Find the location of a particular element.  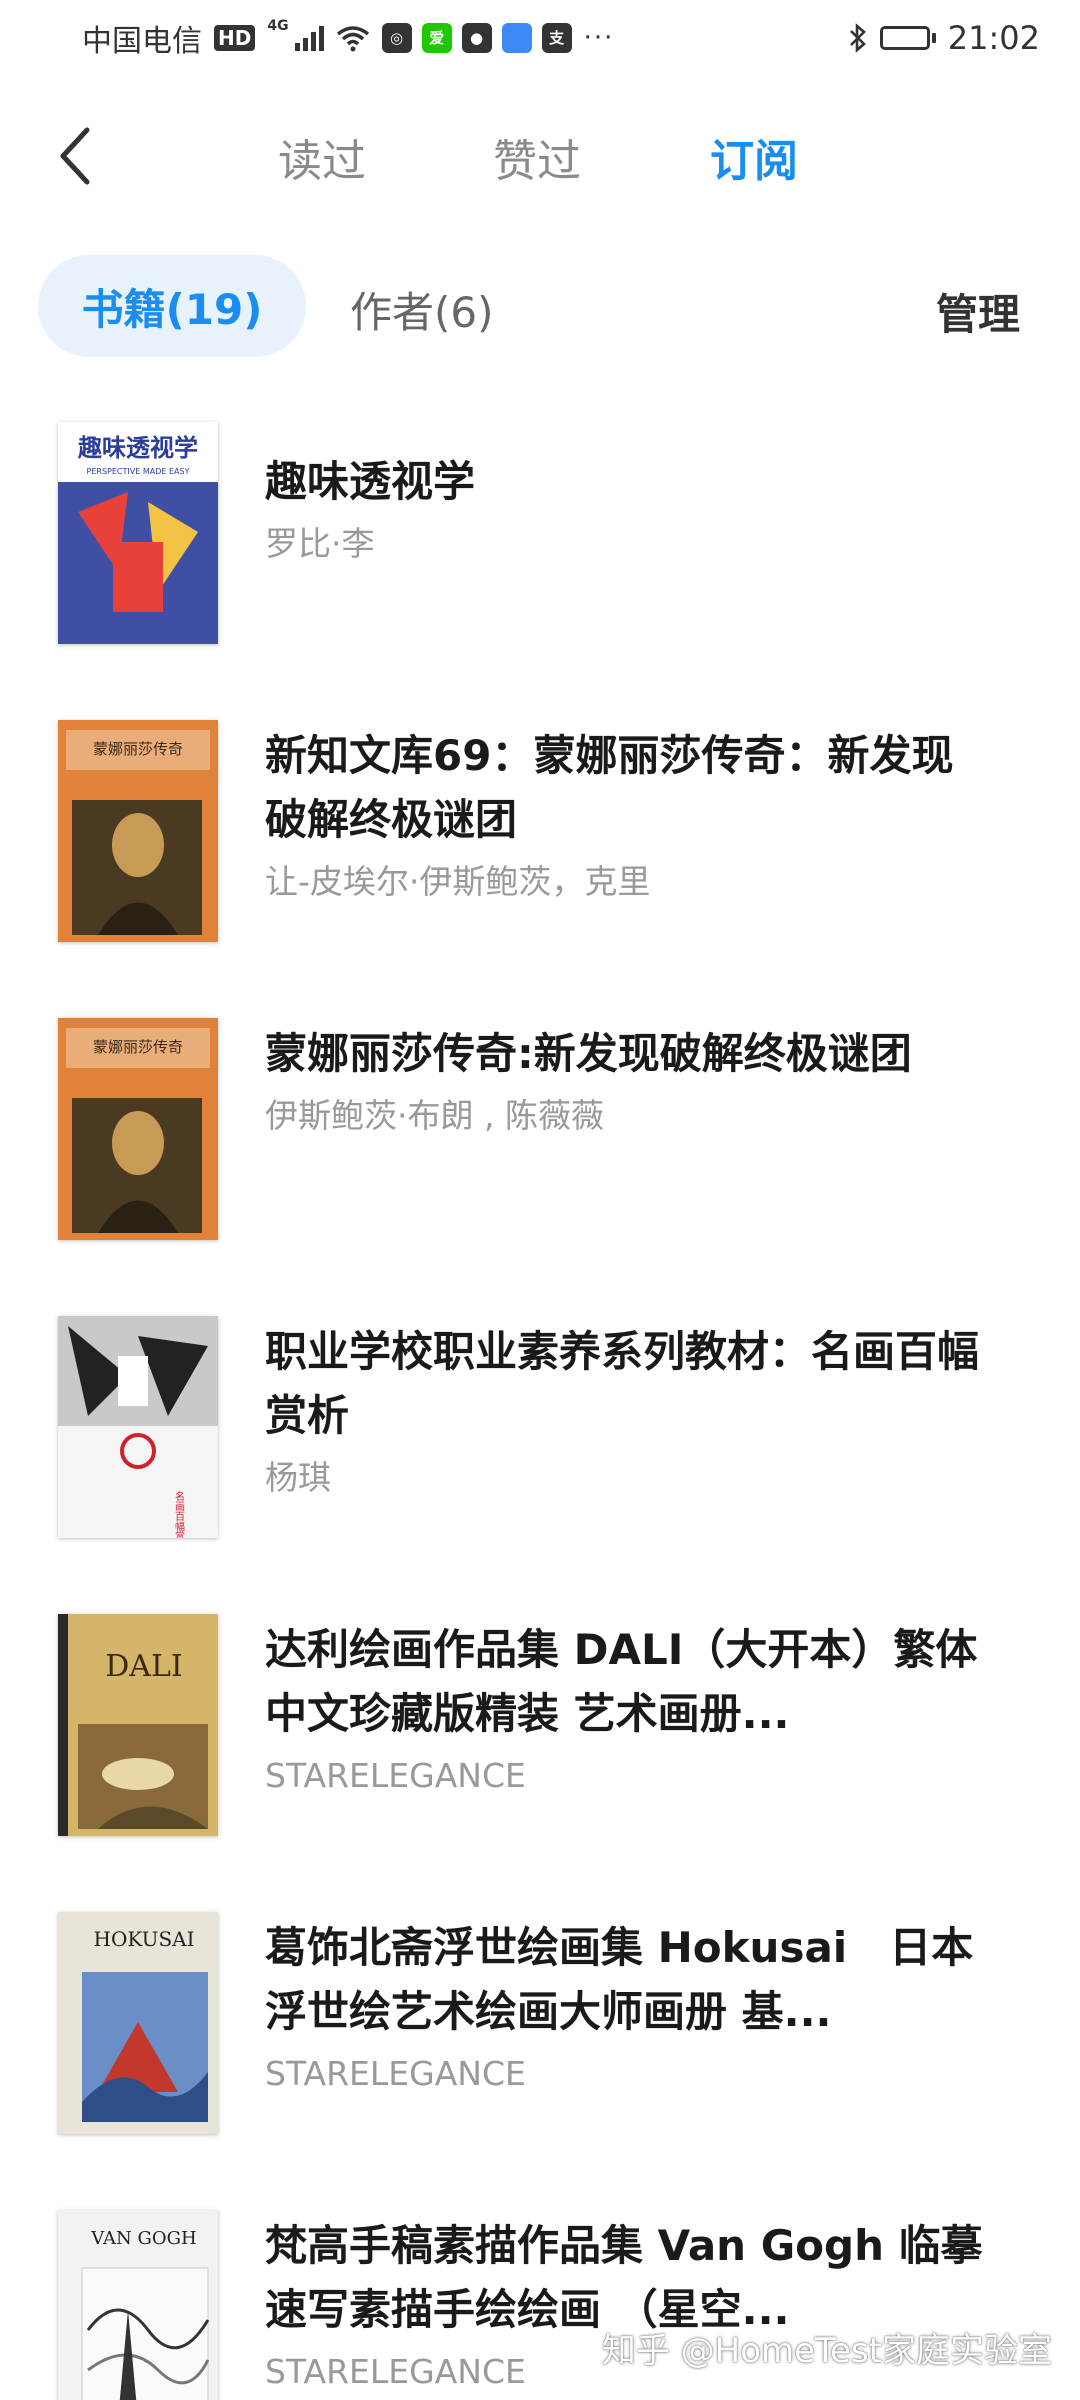

svg-text: PERSPECTIVE MADE EASY is located at coordinates (138, 471).